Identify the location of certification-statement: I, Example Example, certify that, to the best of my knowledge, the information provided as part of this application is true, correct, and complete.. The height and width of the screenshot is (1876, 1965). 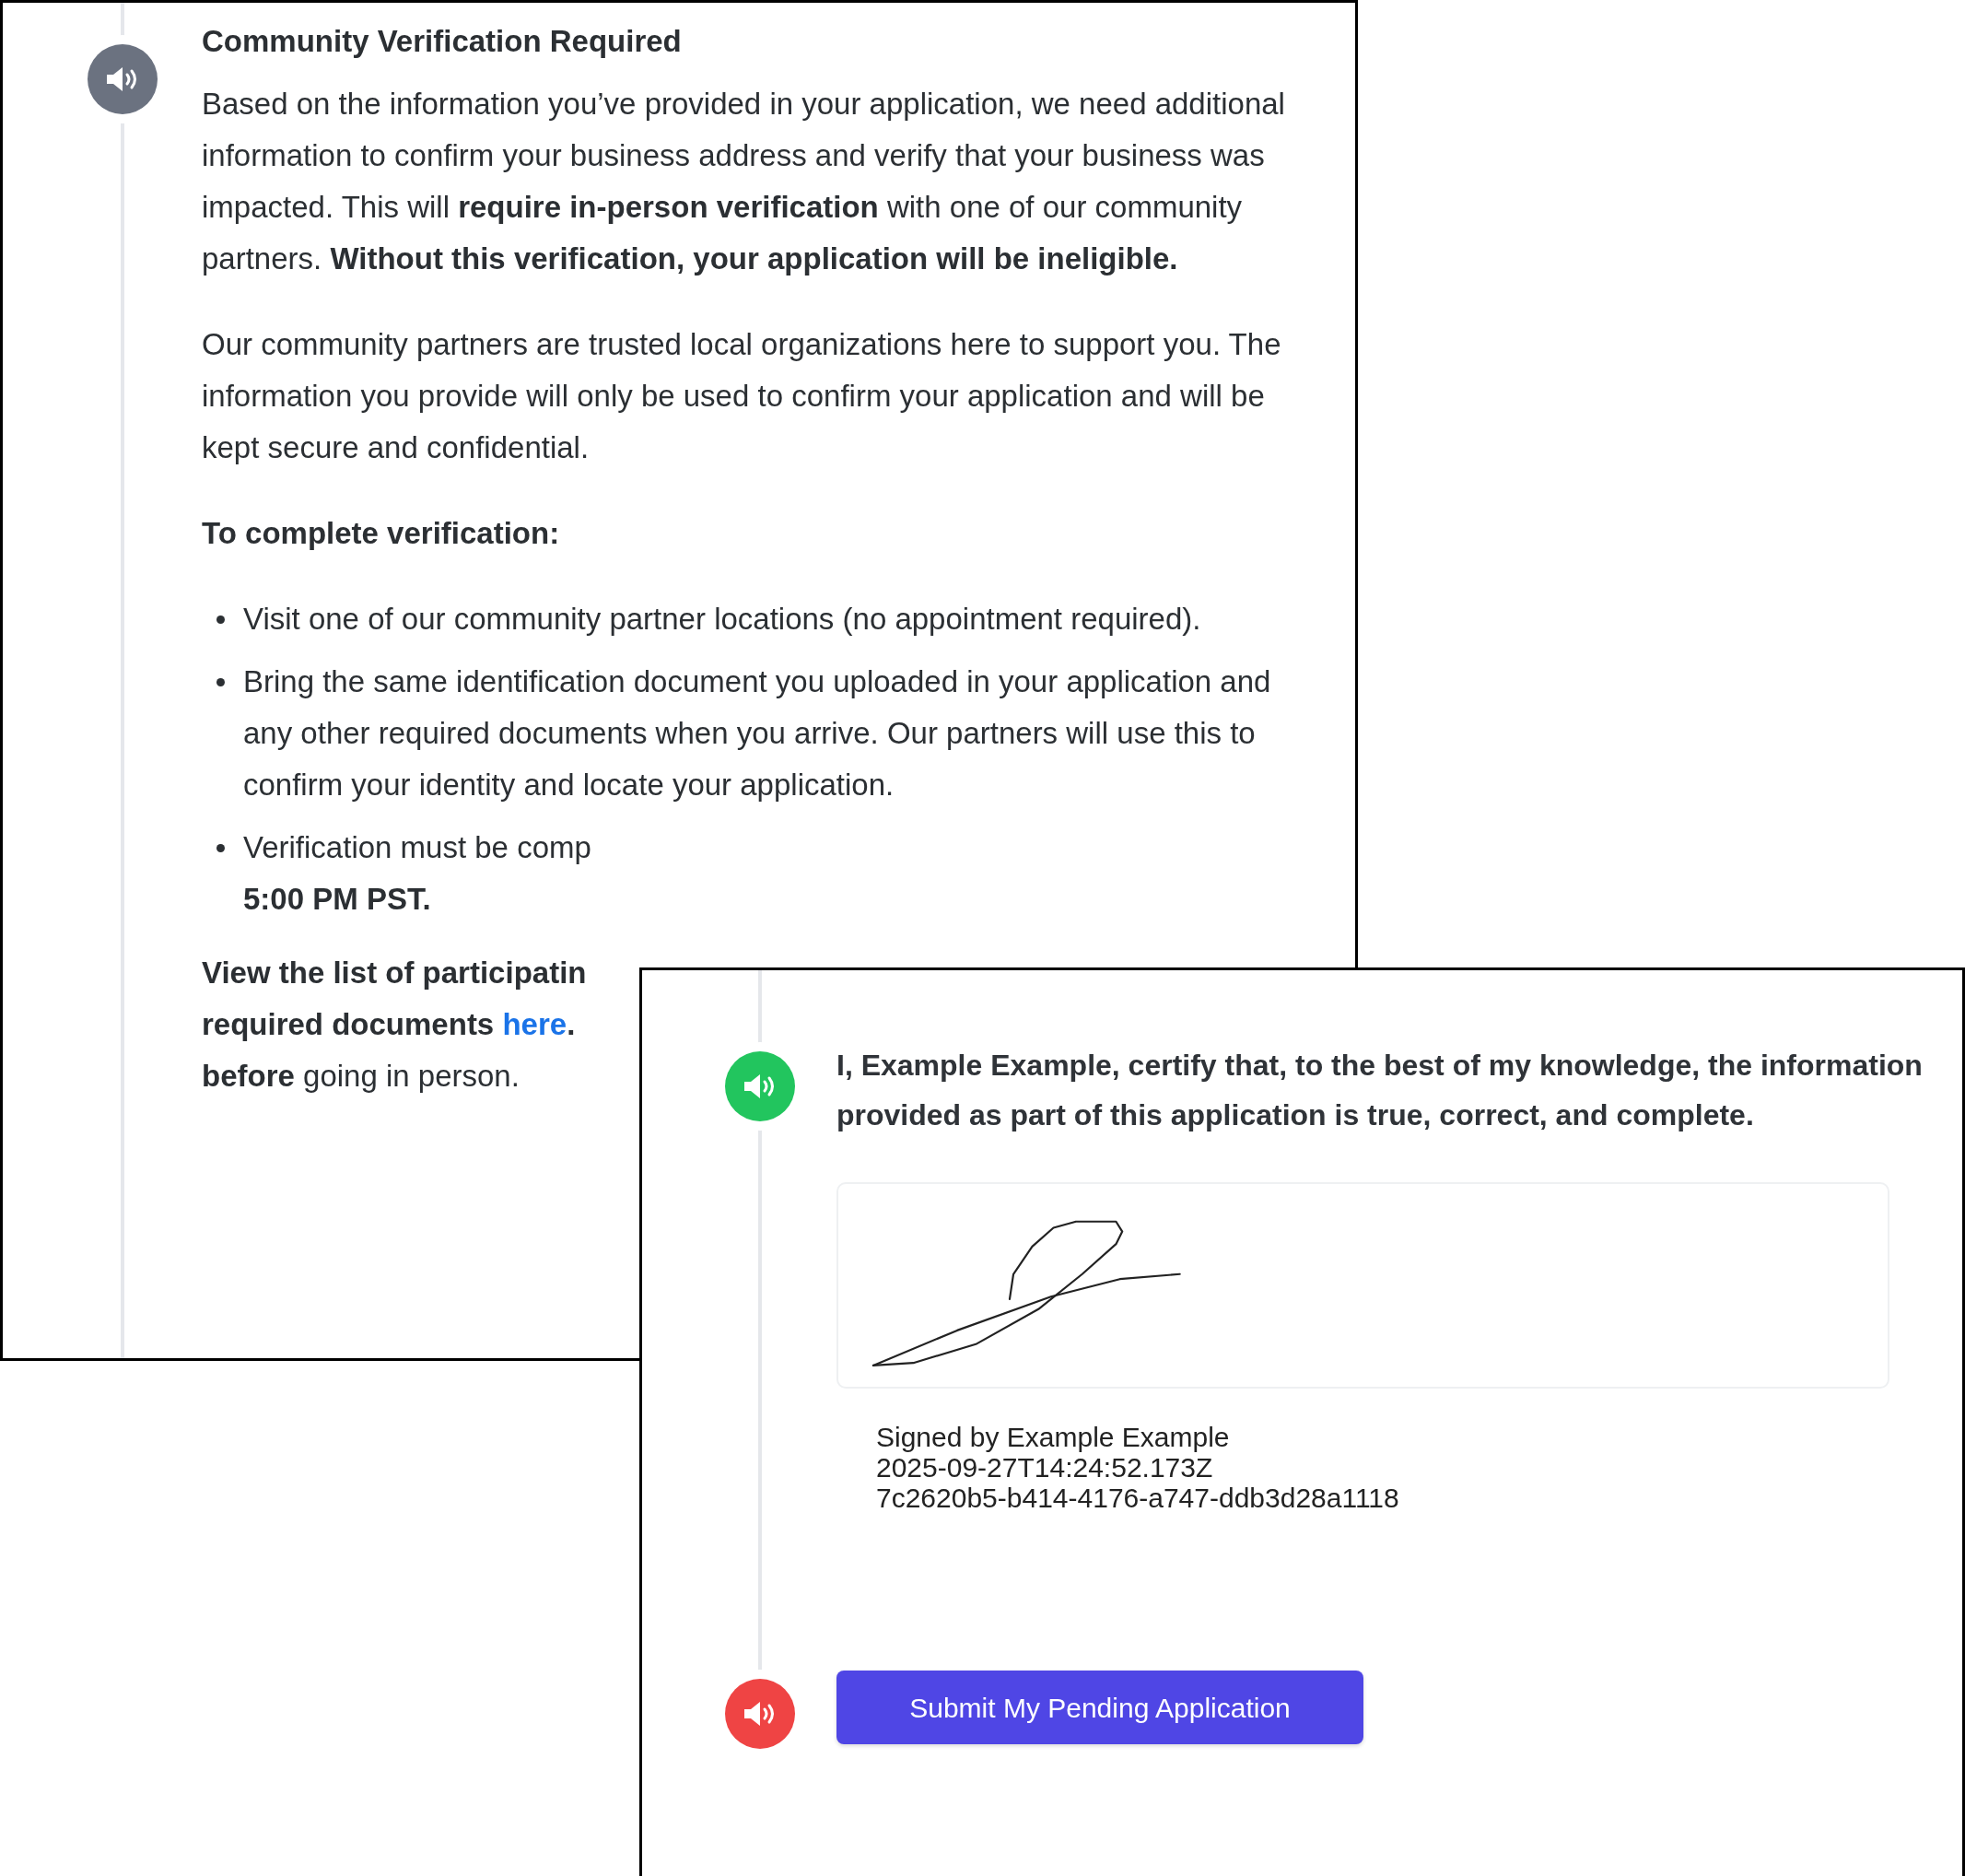
(1380, 1090).